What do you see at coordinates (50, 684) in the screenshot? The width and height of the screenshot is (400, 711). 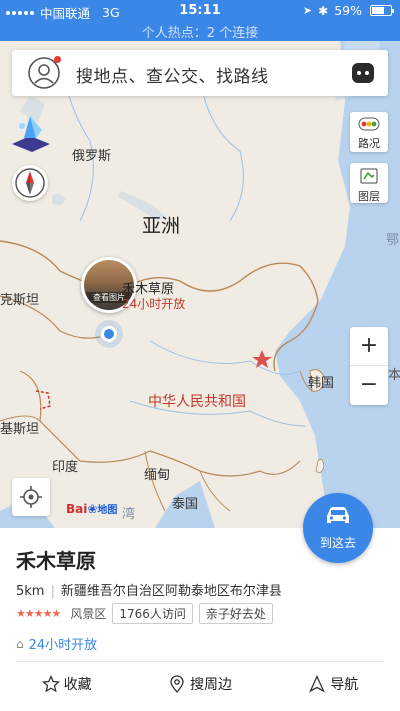 I see `star-icon` at bounding box center [50, 684].